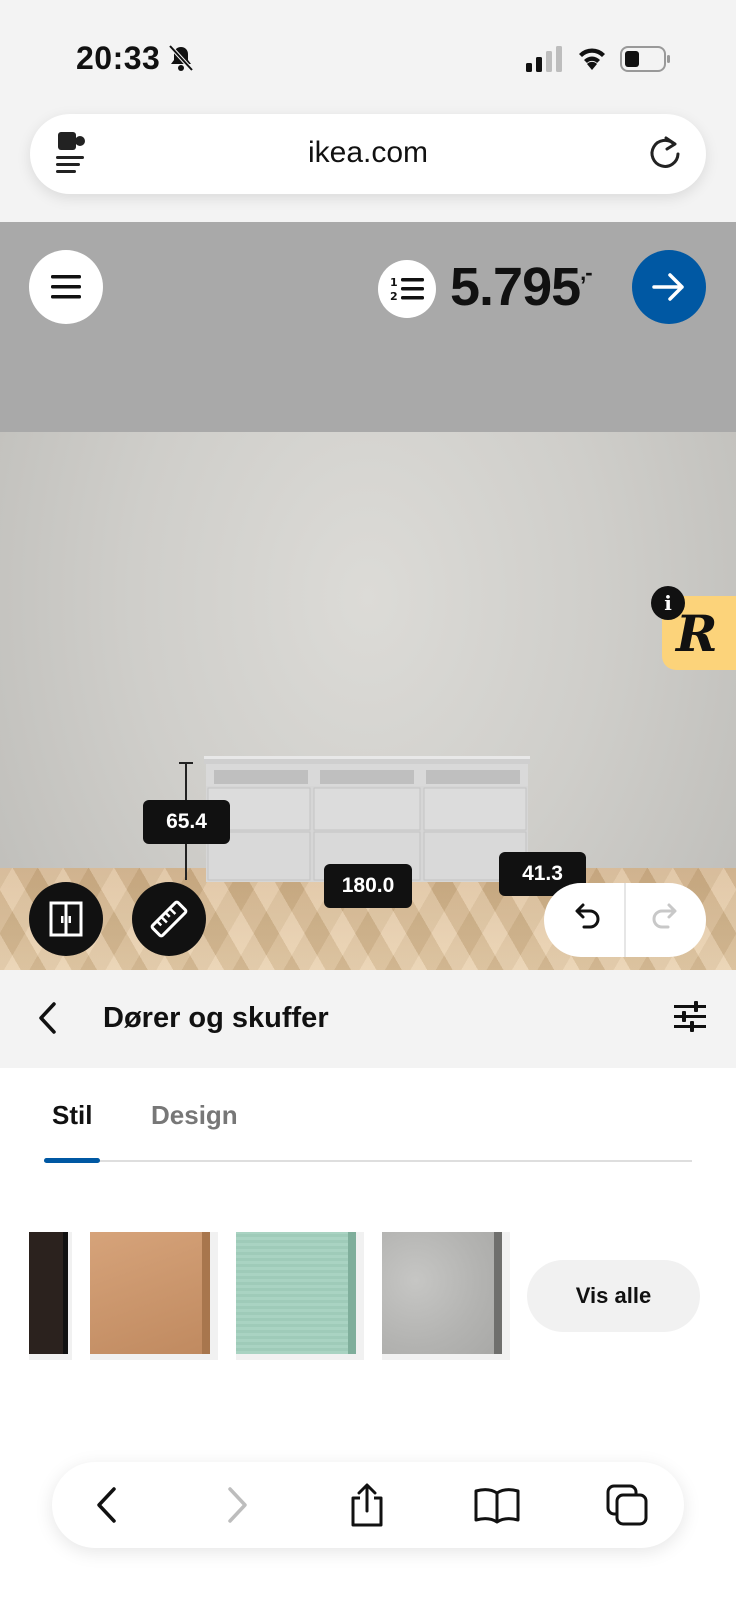 The height and width of the screenshot is (1600, 736). I want to click on bookmarks-icon, so click(497, 1506).